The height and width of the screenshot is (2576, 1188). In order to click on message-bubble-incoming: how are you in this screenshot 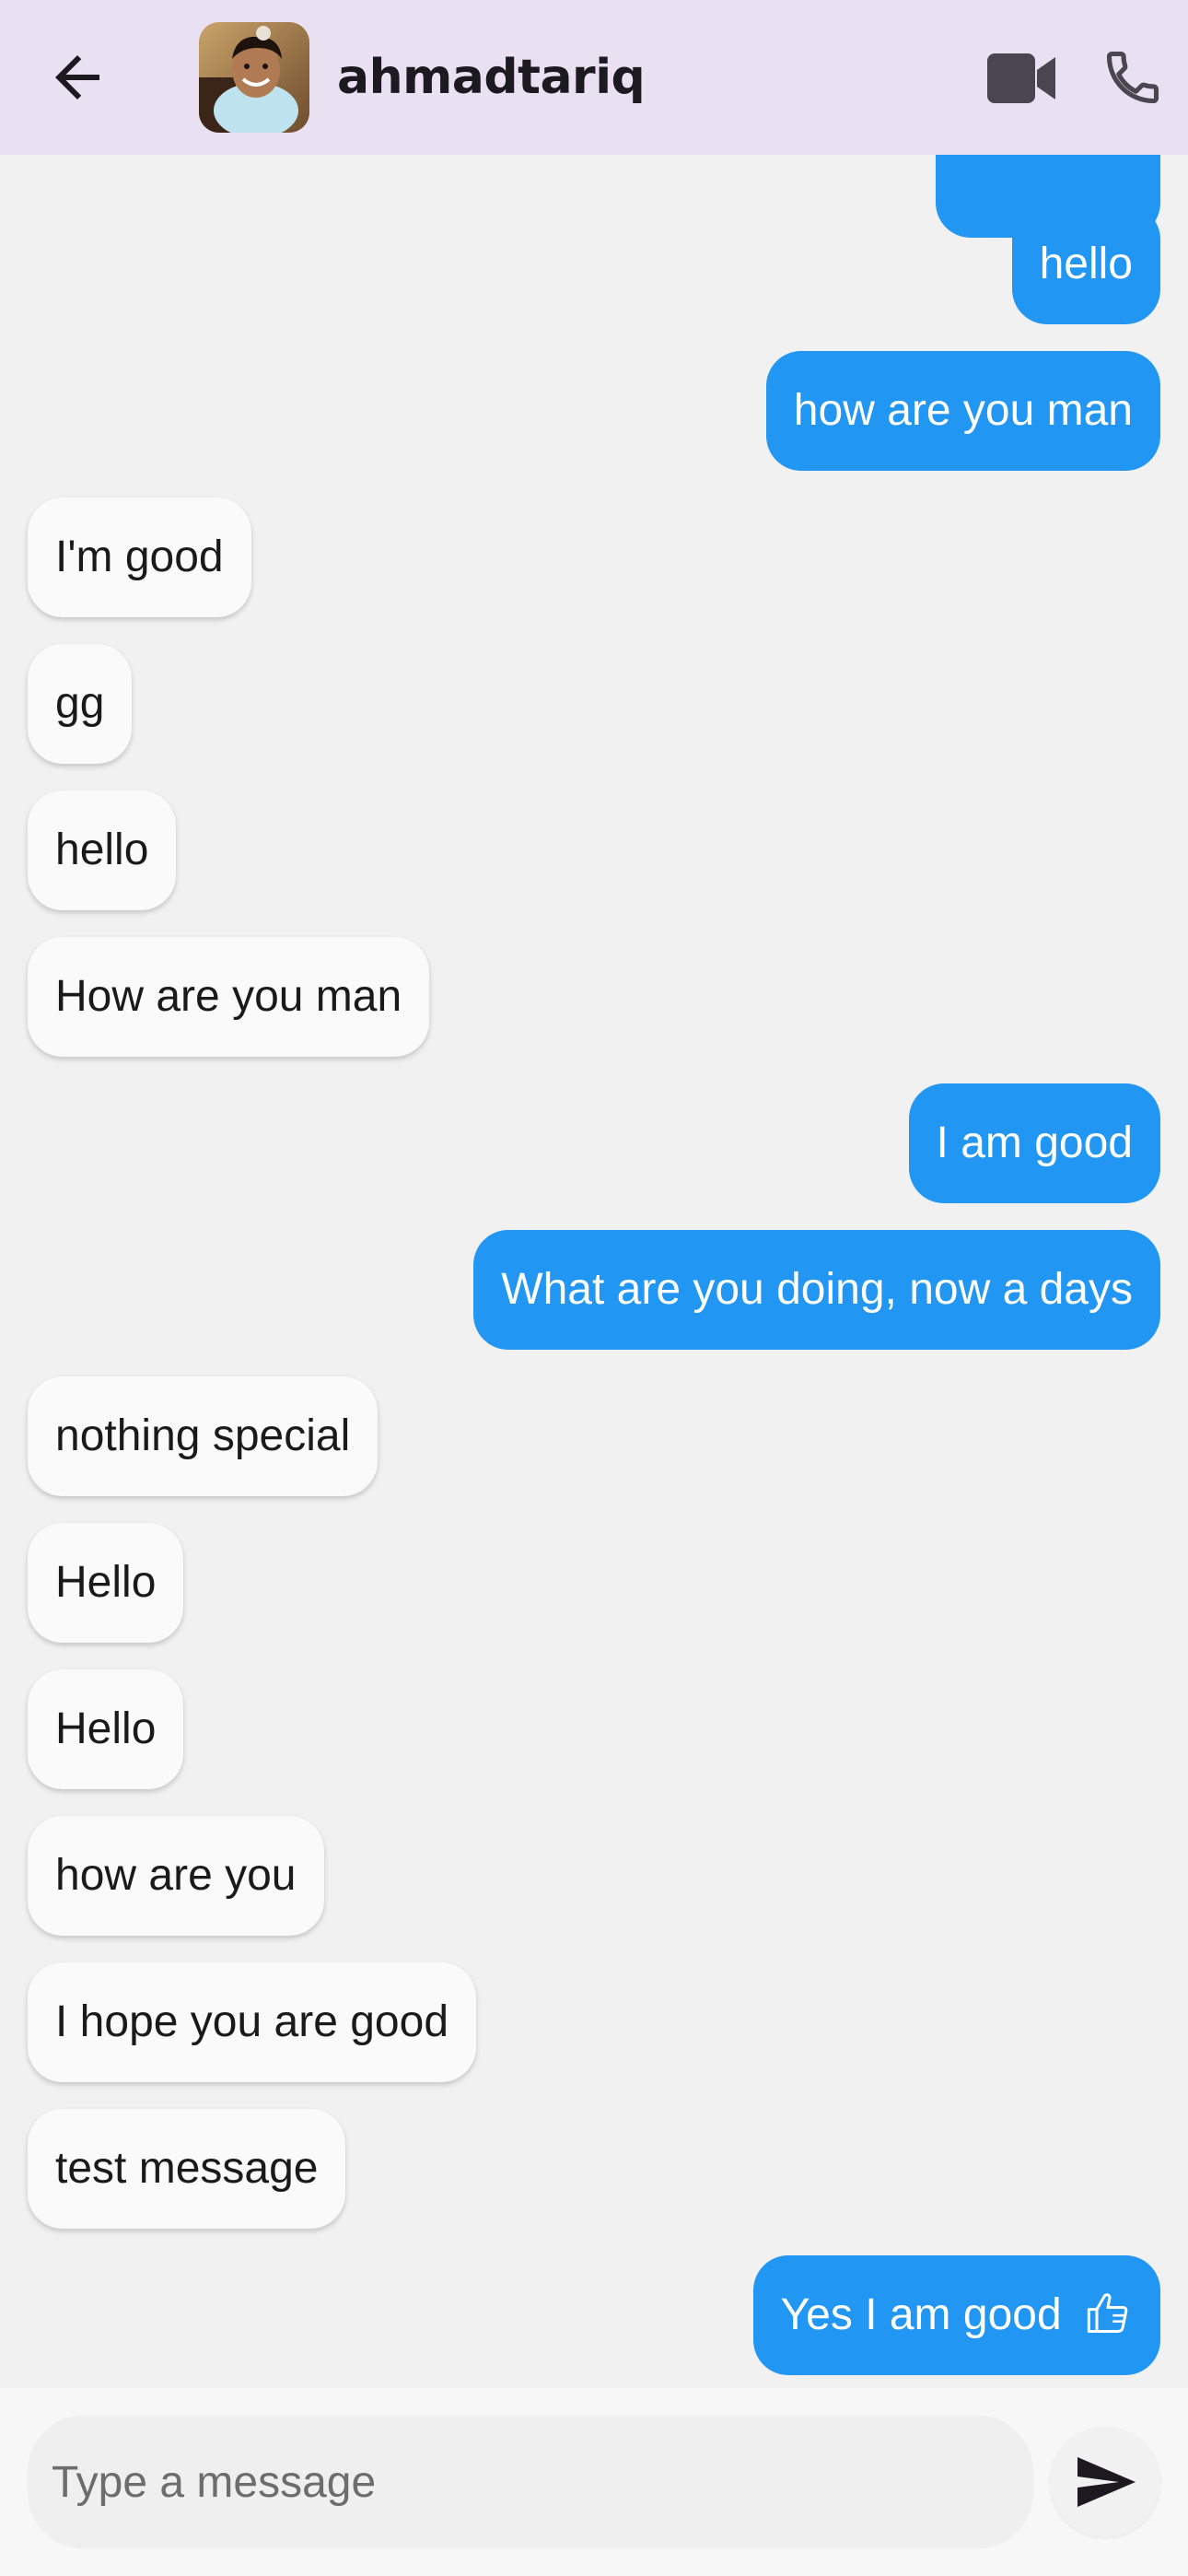, I will do `click(176, 1876)`.